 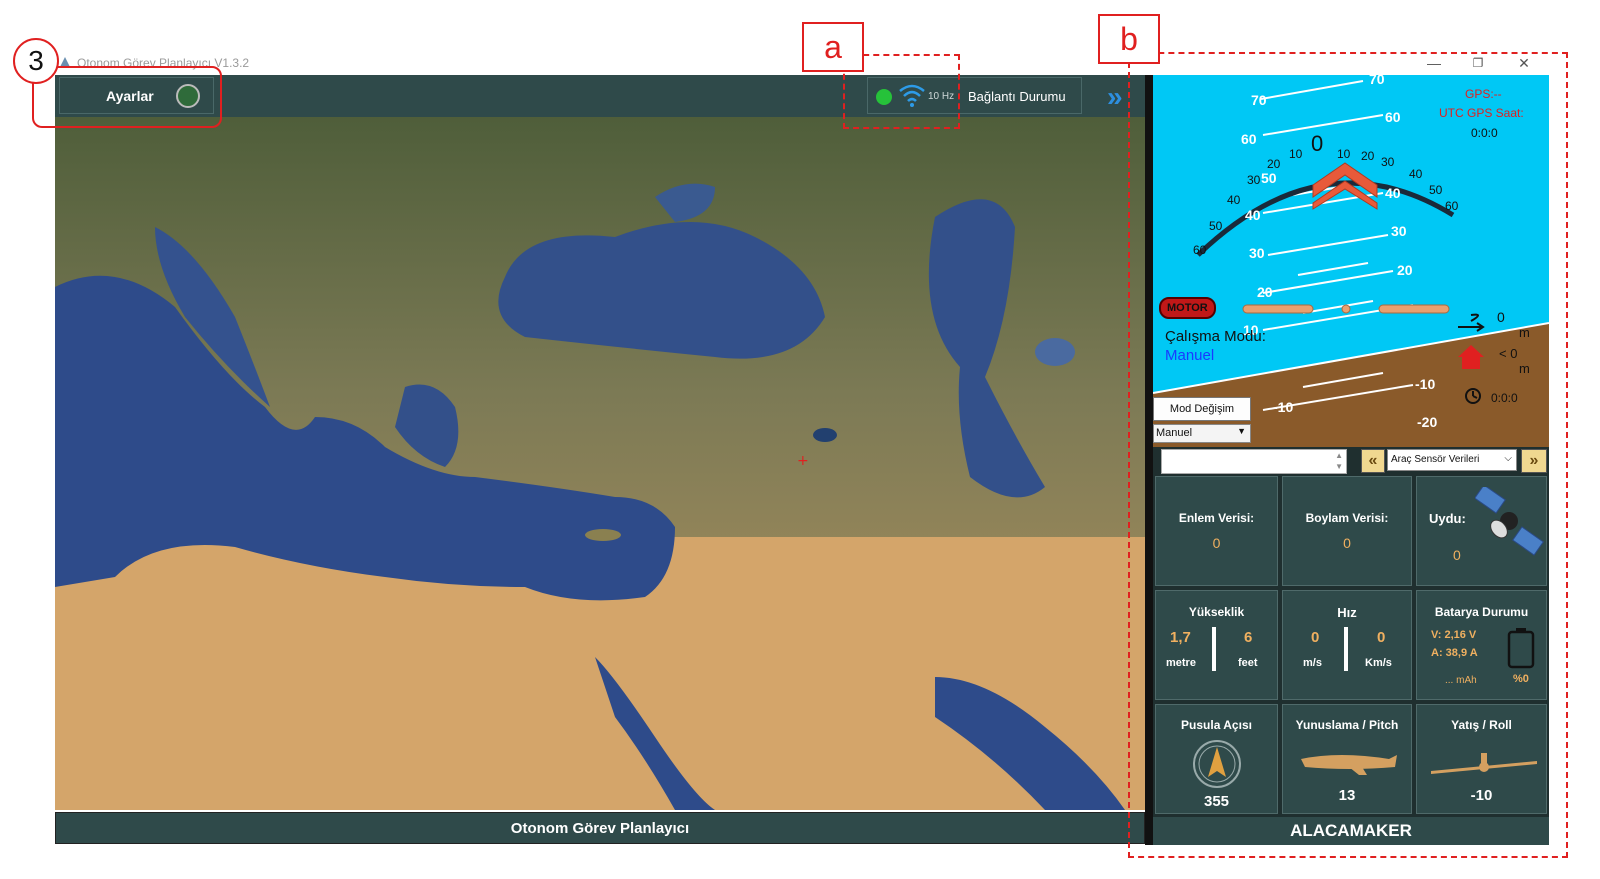 What do you see at coordinates (803, 461) in the screenshot?
I see `map-crosshair-icon: +` at bounding box center [803, 461].